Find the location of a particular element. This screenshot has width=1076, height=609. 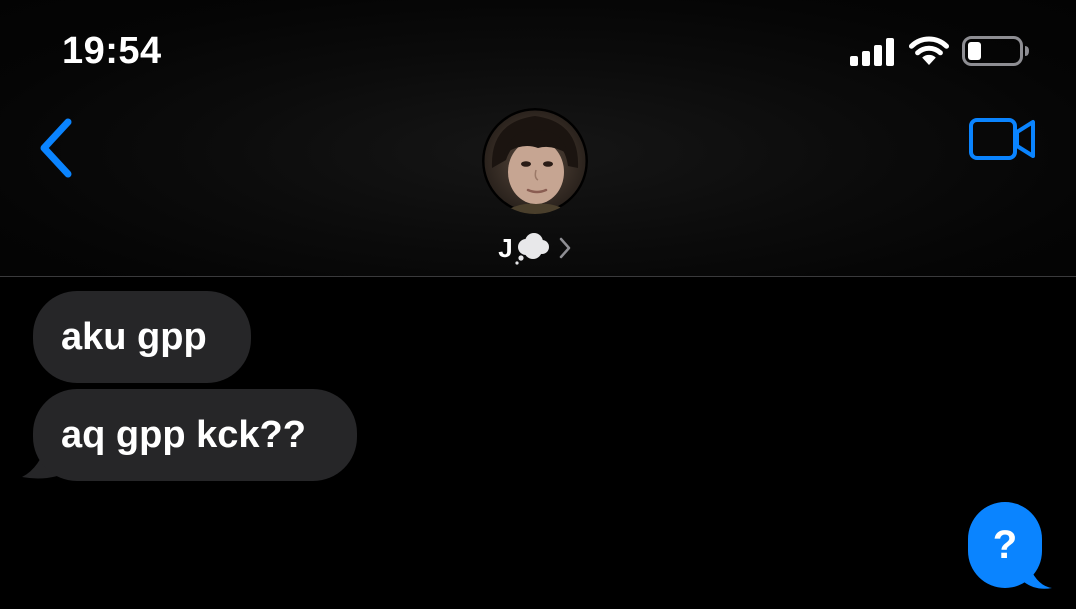

message-text: aku gpp is located at coordinates (134, 337).